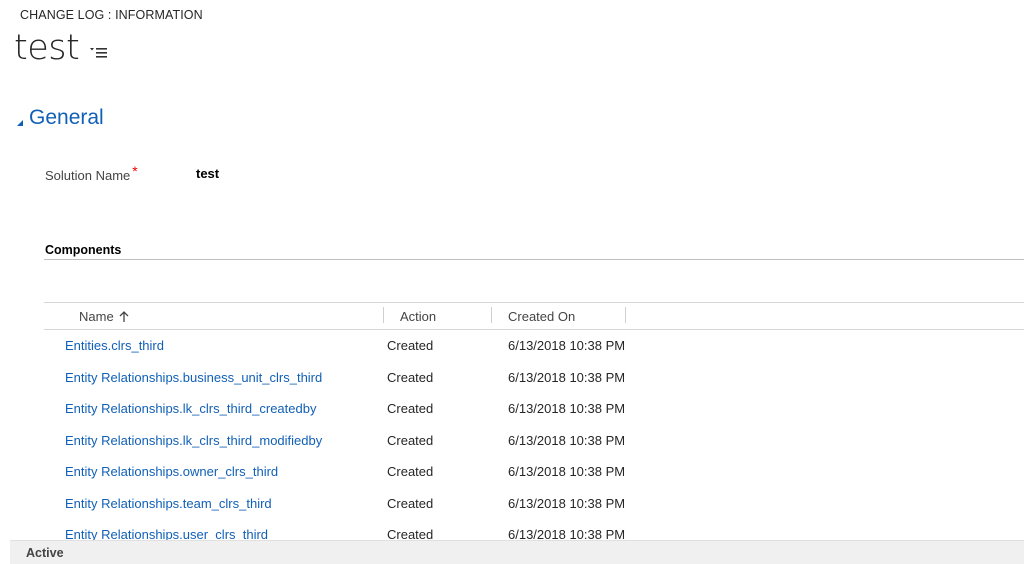  Describe the element at coordinates (83, 250) in the screenshot. I see `components-label: Components` at that location.